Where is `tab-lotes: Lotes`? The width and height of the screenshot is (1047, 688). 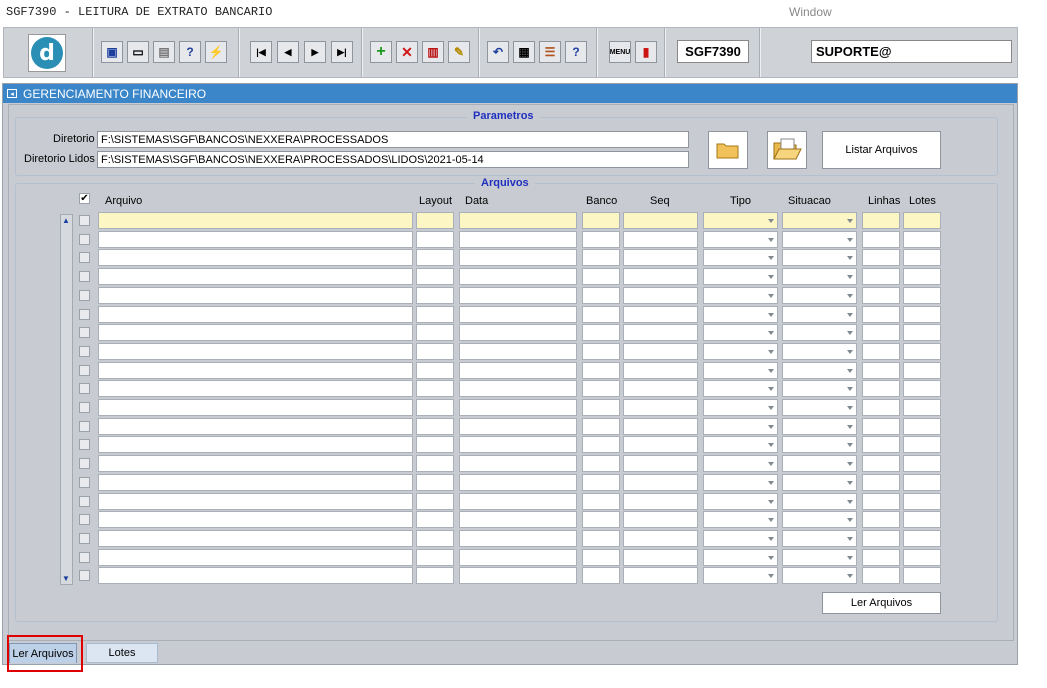
tab-lotes: Lotes is located at coordinates (122, 653).